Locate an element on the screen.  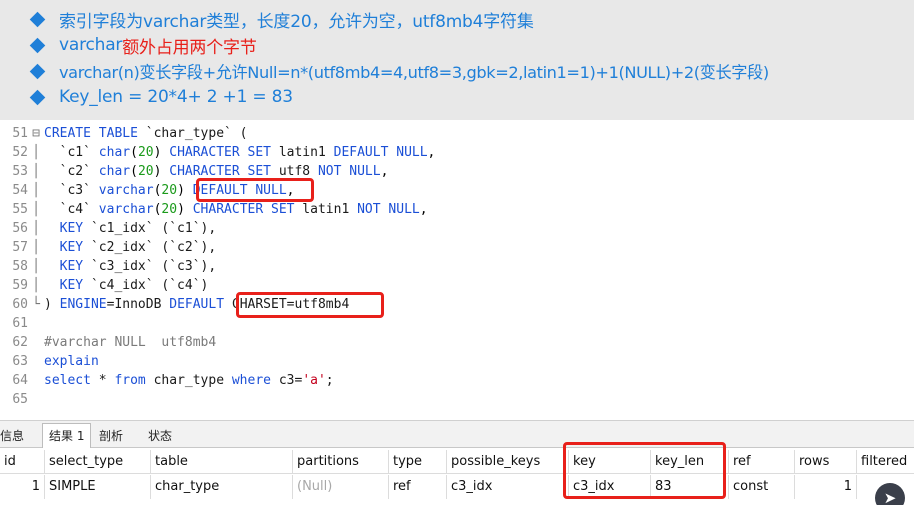
cell-select-type: SIMPLE is located at coordinates (97, 487).